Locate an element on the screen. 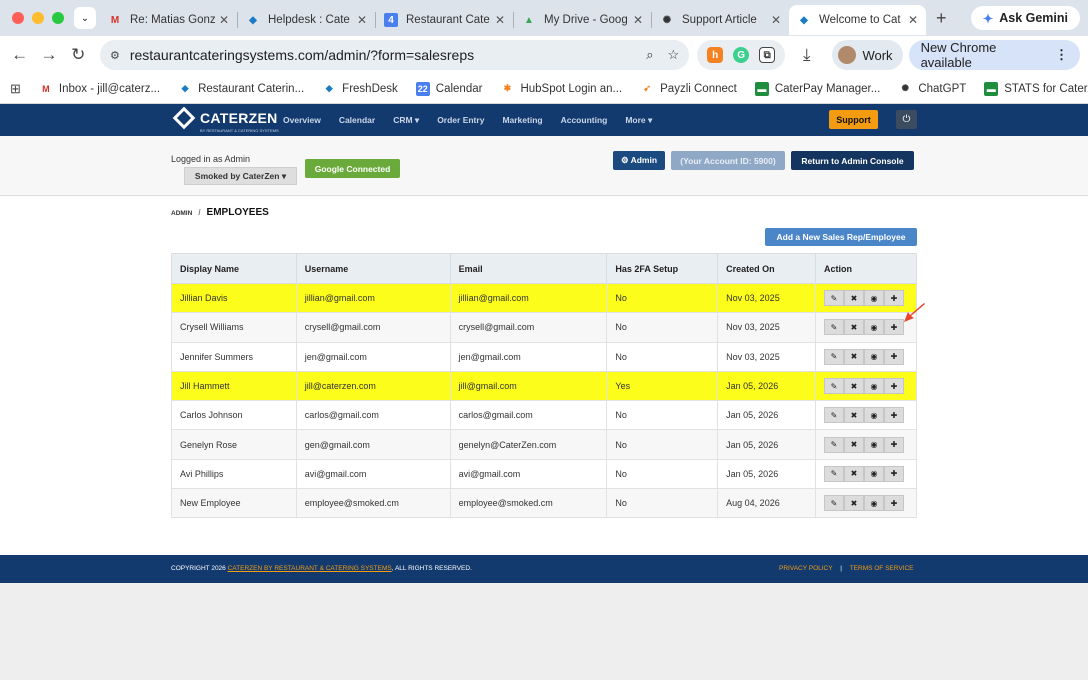 Image resolution: width=1088 pixels, height=680 pixels. ask-gemini-button: ✦ Ask Gemini is located at coordinates (1025, 18).